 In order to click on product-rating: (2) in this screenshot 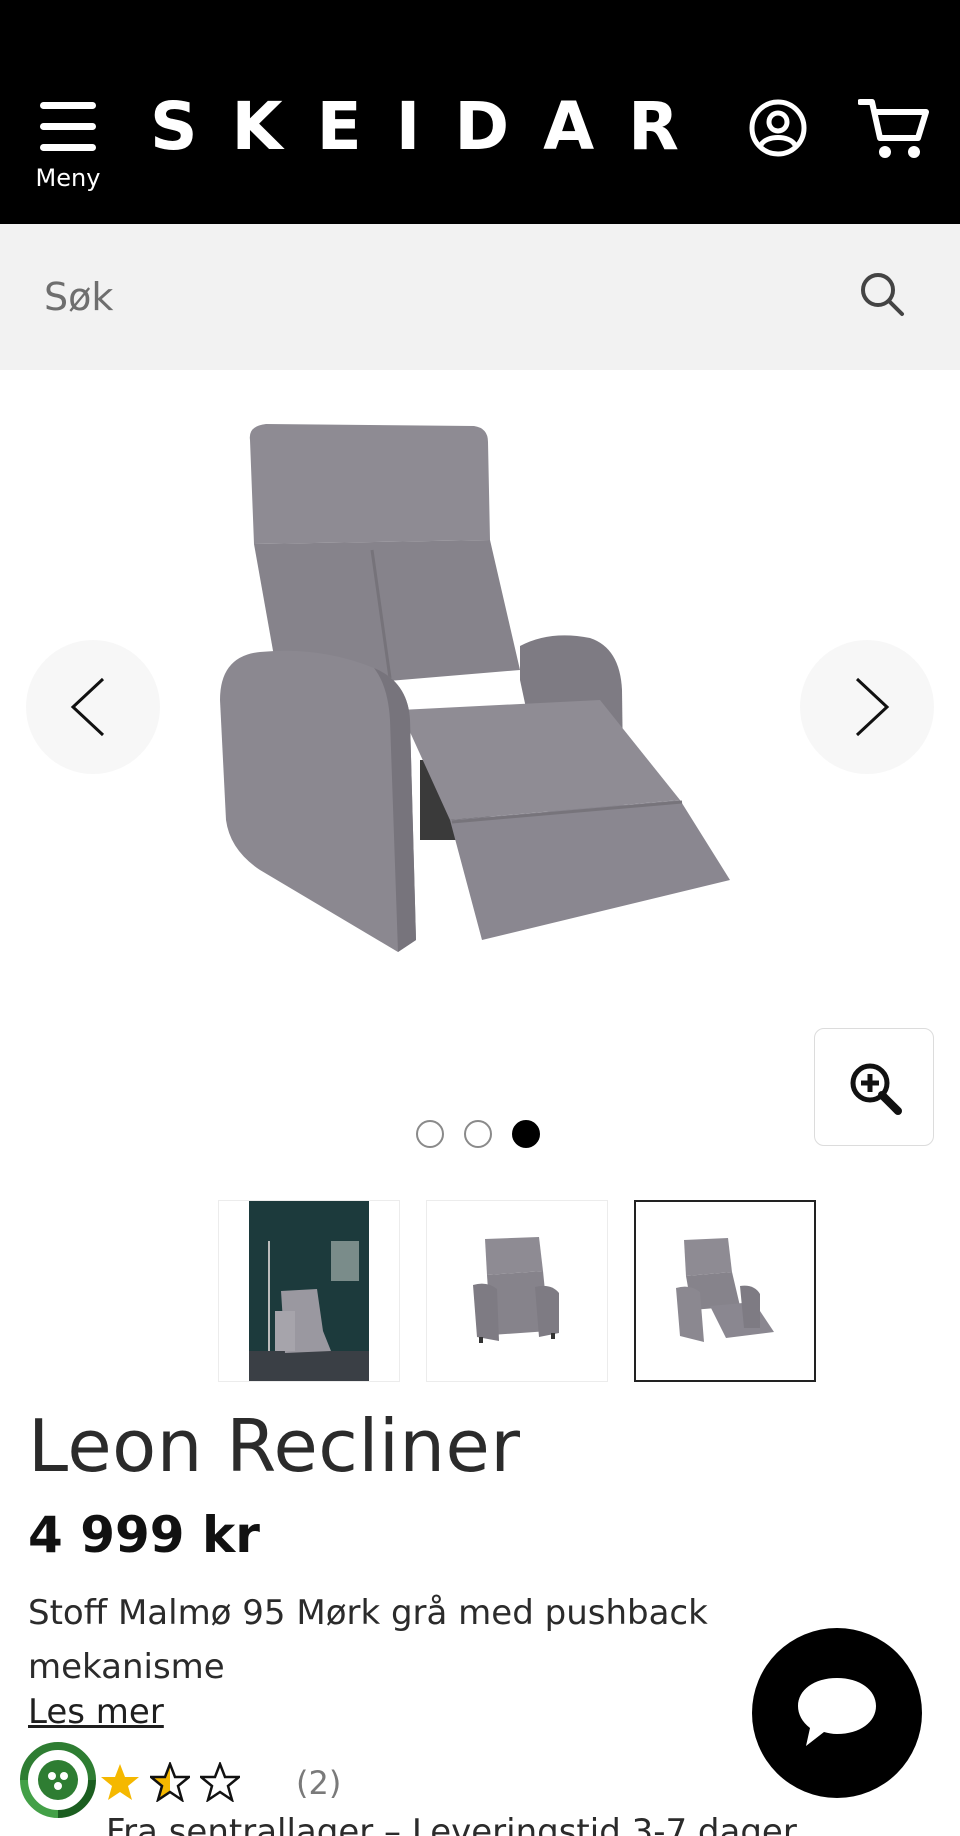, I will do `click(250, 1783)`.